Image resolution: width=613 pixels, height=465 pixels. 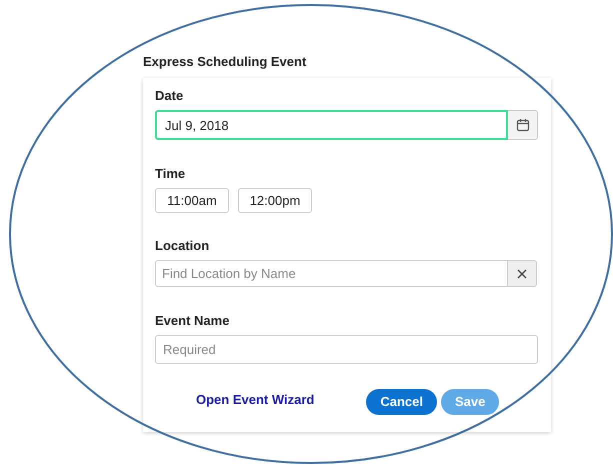 I want to click on location-search-field: Find Location by Name, so click(x=331, y=273).